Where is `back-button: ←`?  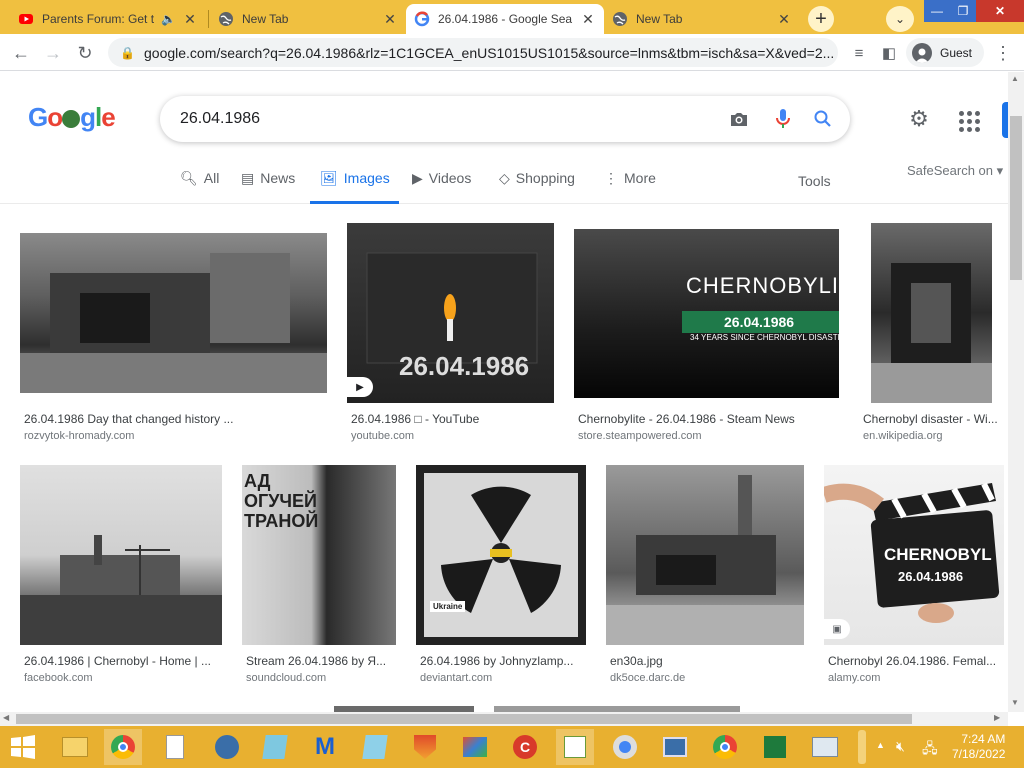
back-button: ← is located at coordinates (21, 53).